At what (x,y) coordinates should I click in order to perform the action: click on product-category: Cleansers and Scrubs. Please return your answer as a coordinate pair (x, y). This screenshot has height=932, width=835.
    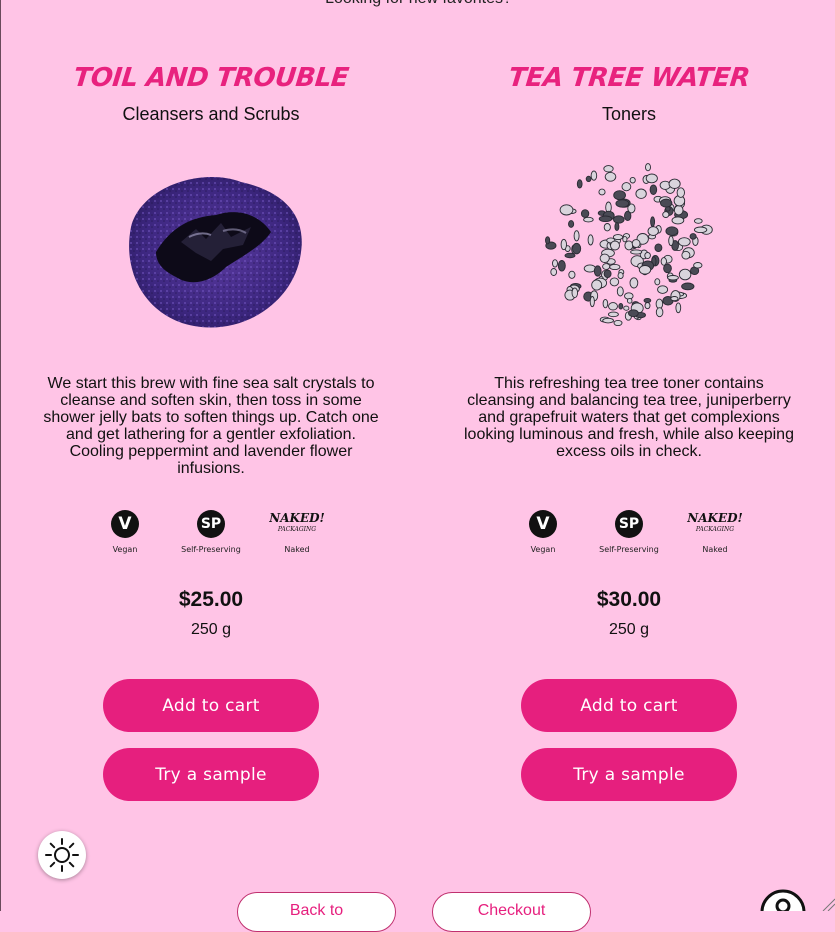
    Looking at the image, I should click on (211, 114).